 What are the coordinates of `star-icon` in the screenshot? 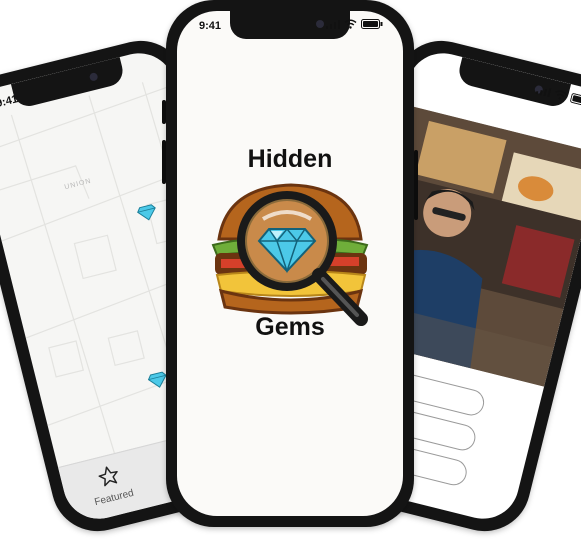 It's located at (108, 476).